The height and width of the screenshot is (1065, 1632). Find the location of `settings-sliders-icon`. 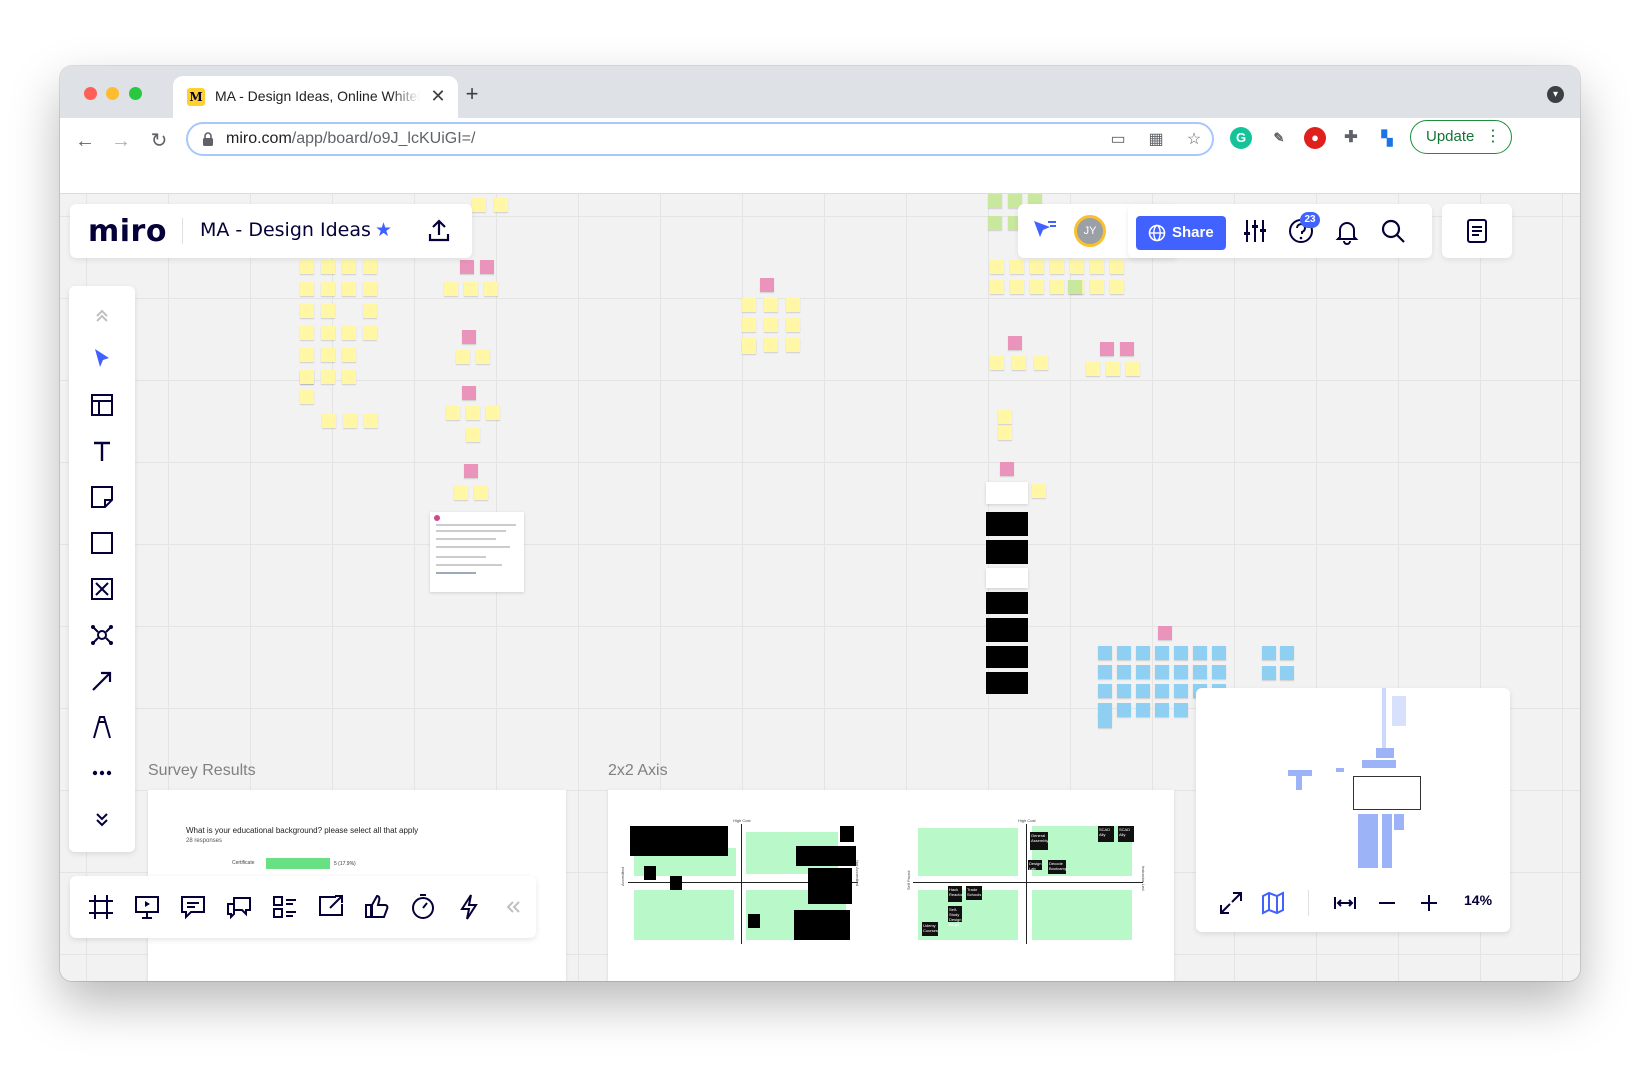

settings-sliders-icon is located at coordinates (1255, 231).